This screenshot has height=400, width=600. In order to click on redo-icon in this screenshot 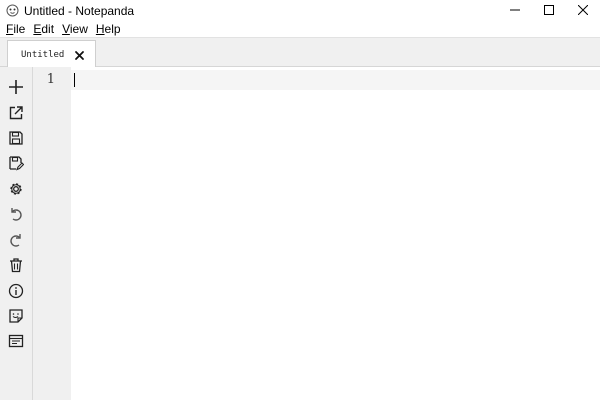, I will do `click(16, 241)`.